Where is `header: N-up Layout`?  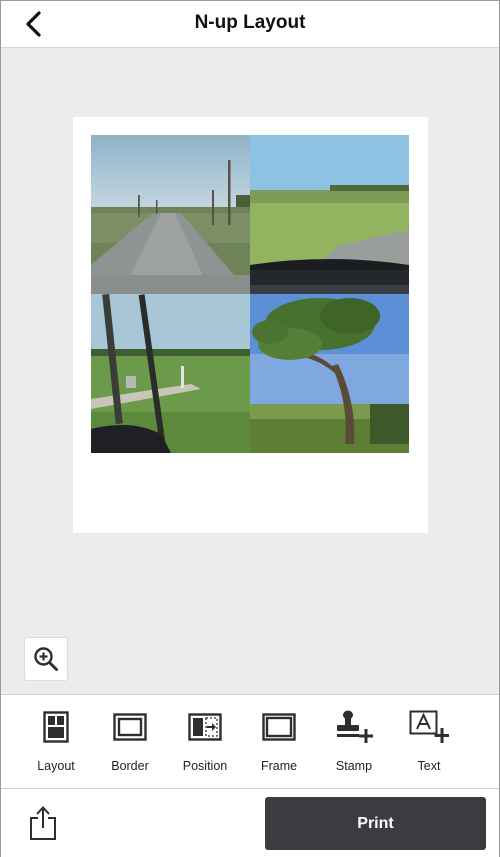
header: N-up Layout is located at coordinates (250, 24).